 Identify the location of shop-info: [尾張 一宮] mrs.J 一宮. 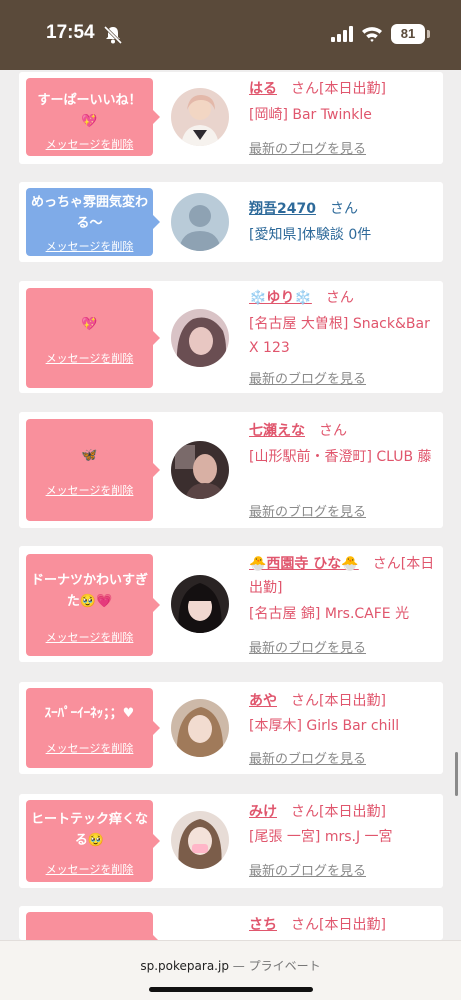
(321, 837).